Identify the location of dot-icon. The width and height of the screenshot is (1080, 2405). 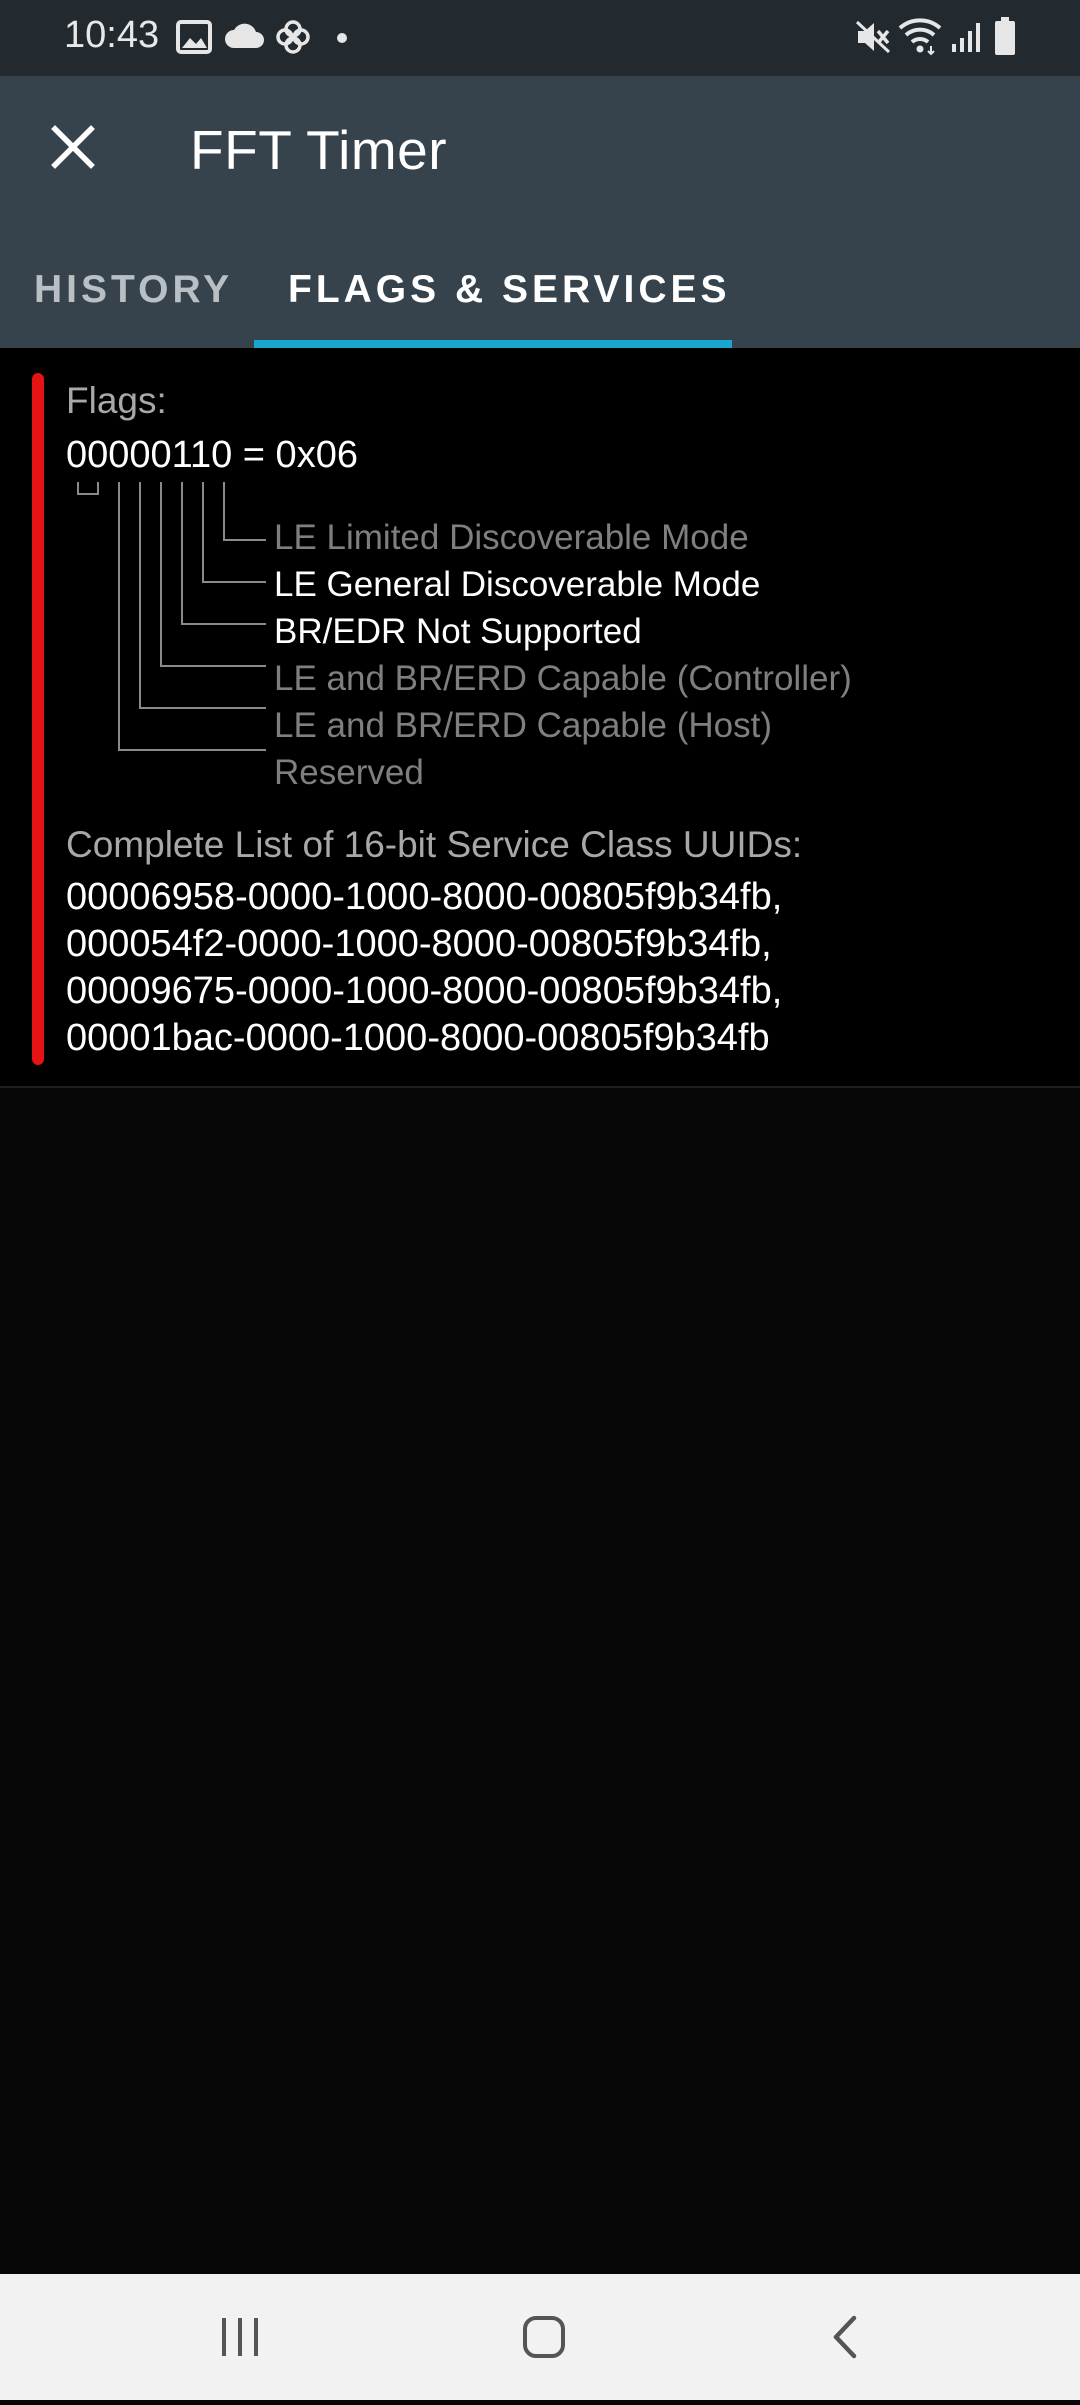
(342, 38).